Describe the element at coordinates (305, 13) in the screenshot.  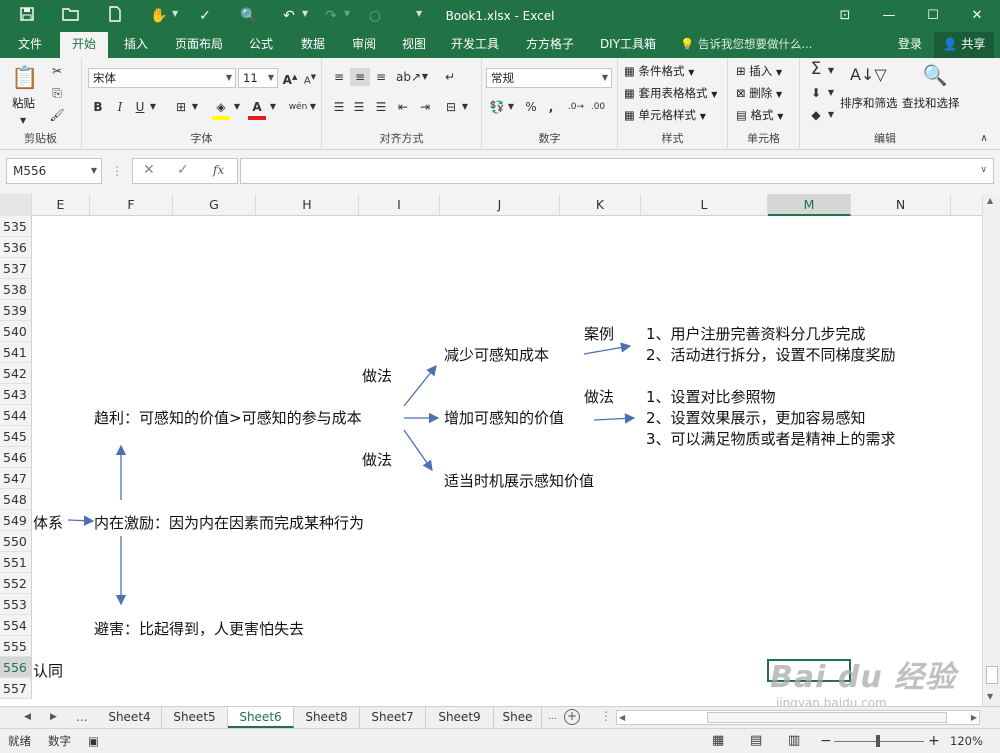
I see `undo-dropdown-icon: ▼` at that location.